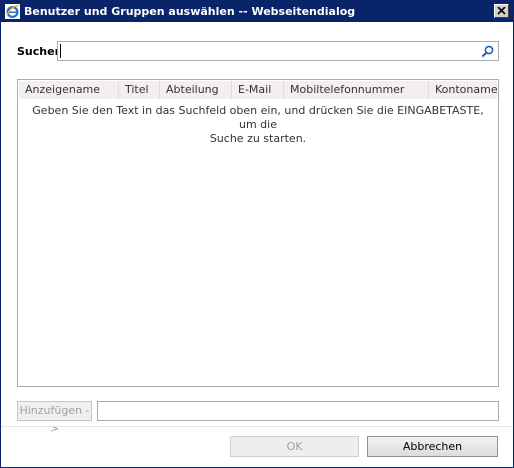 This screenshot has width=514, height=468. I want to click on search-icon, so click(487, 51).